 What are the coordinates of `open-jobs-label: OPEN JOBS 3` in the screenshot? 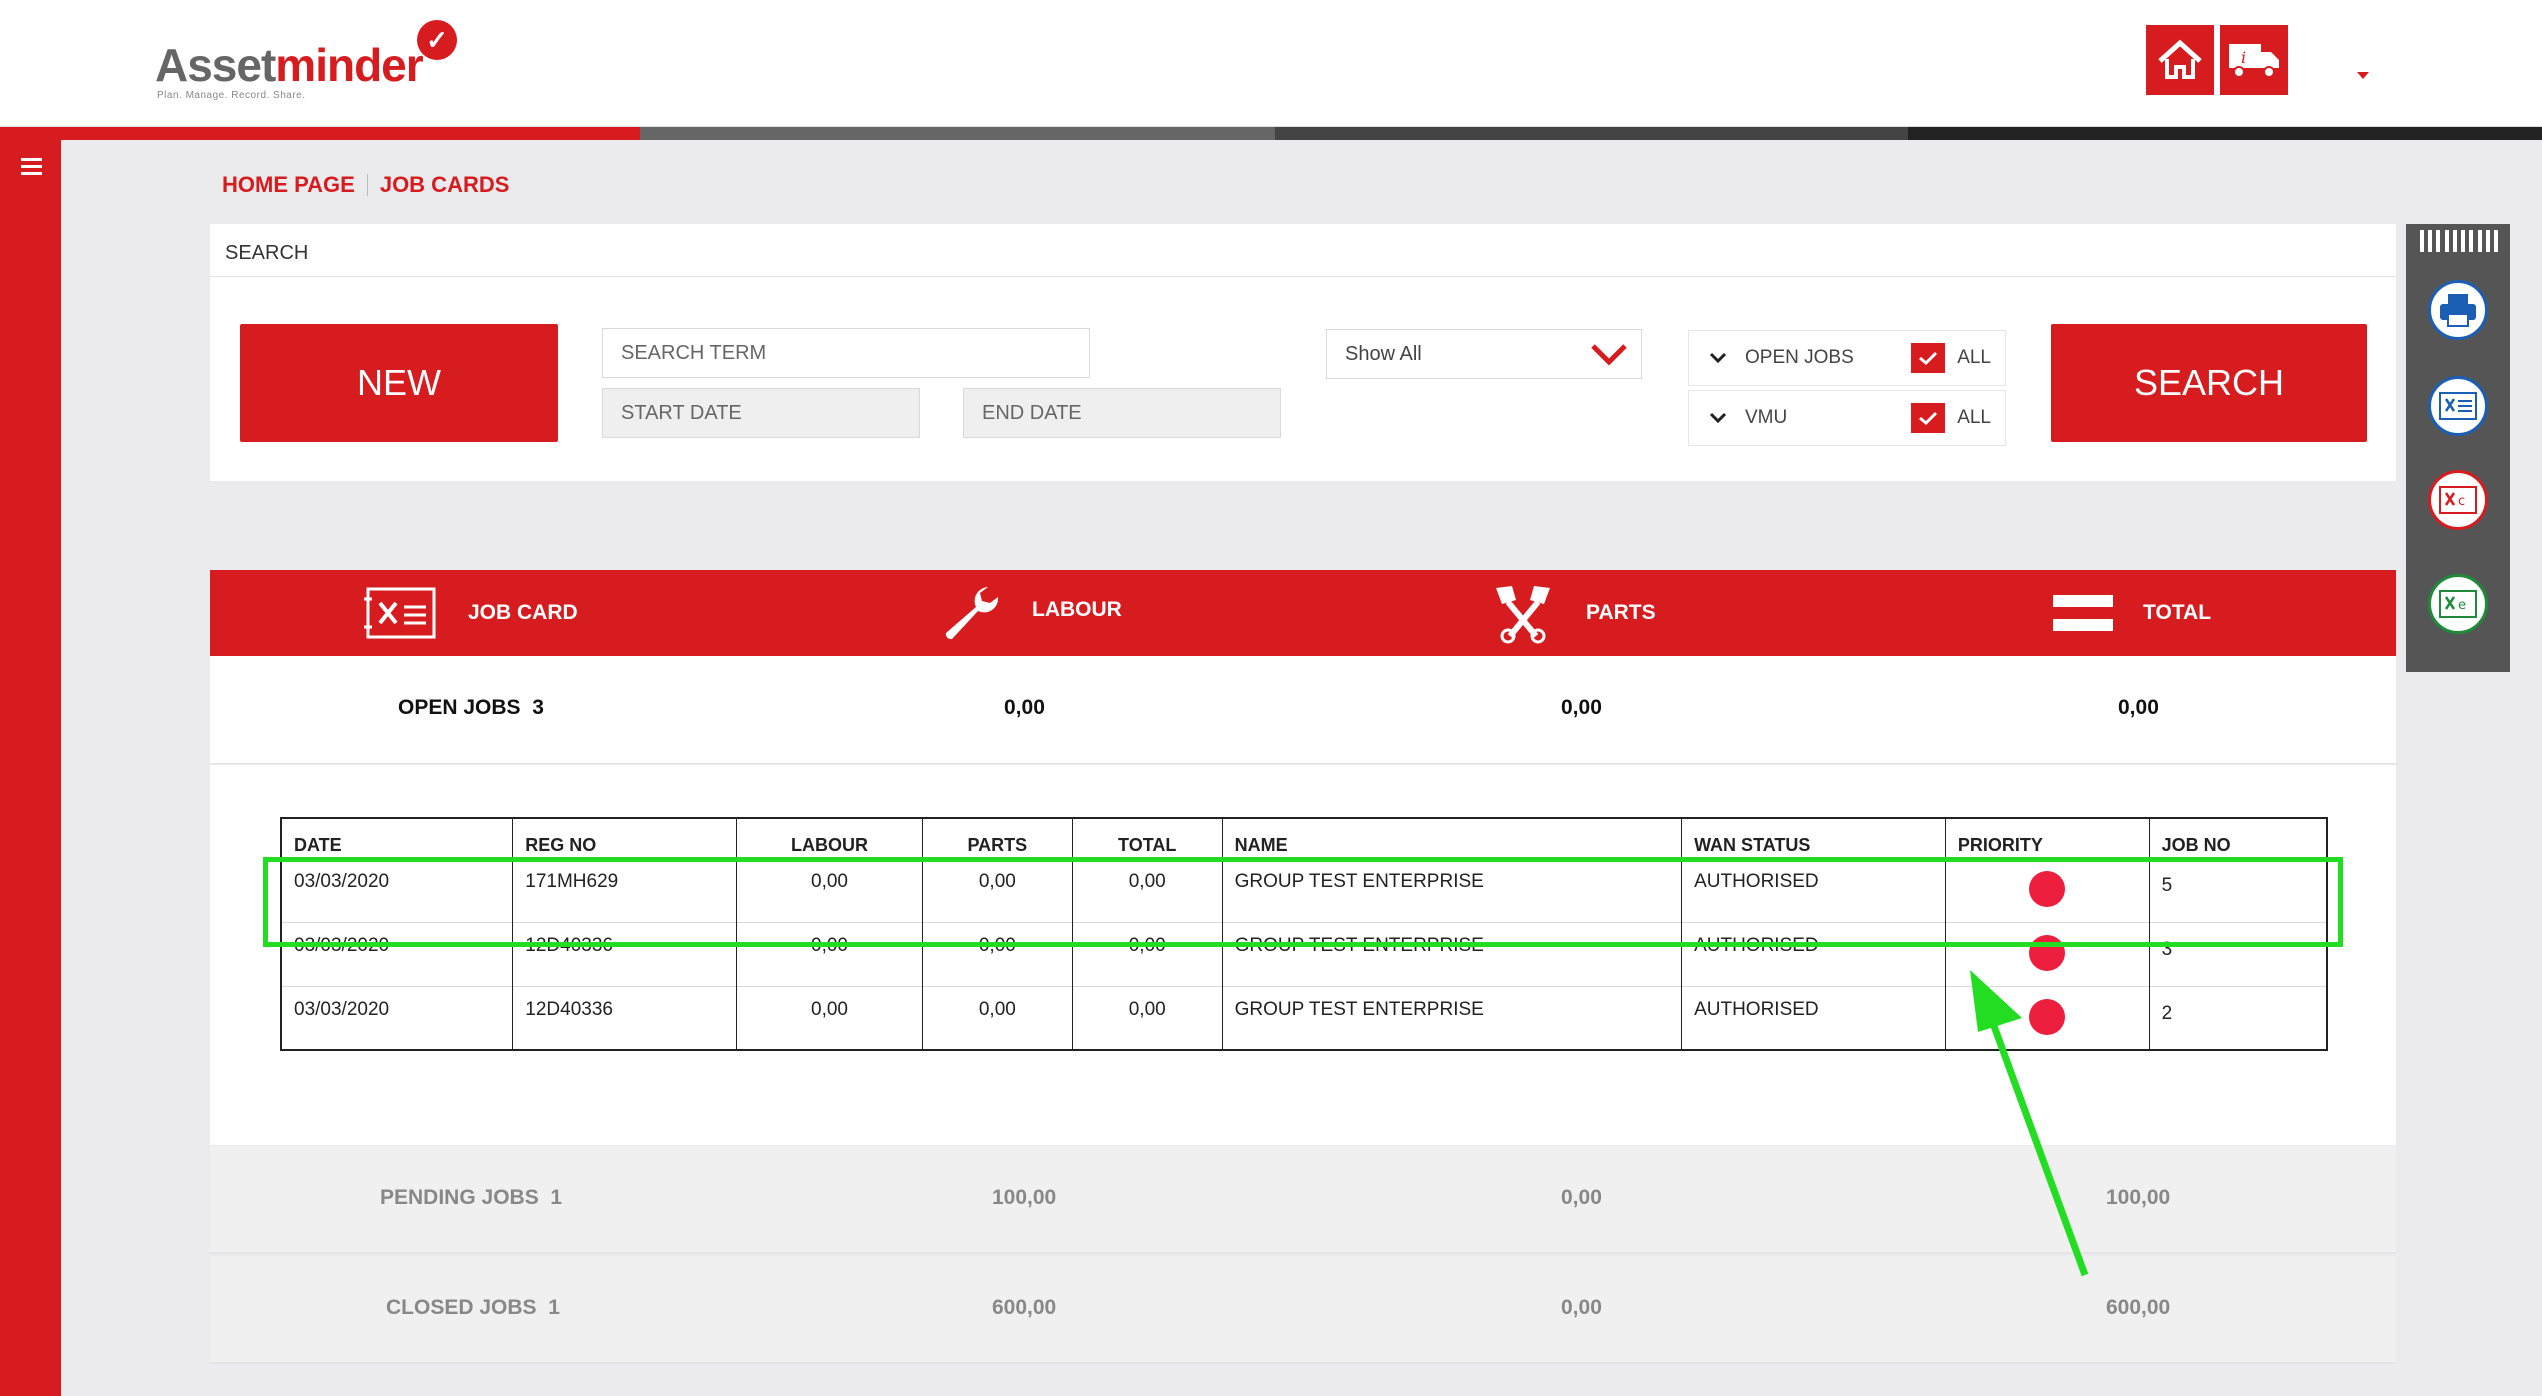 It's located at (471, 707).